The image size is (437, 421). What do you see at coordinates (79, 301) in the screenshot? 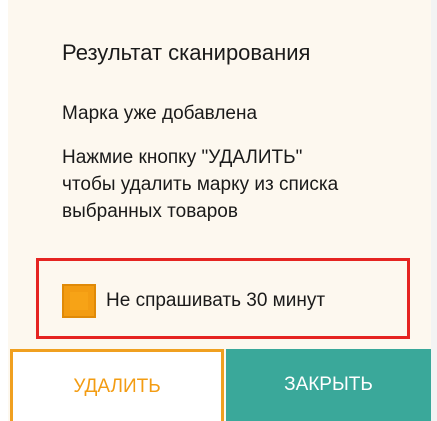
I see `dont-ask-checkbox` at bounding box center [79, 301].